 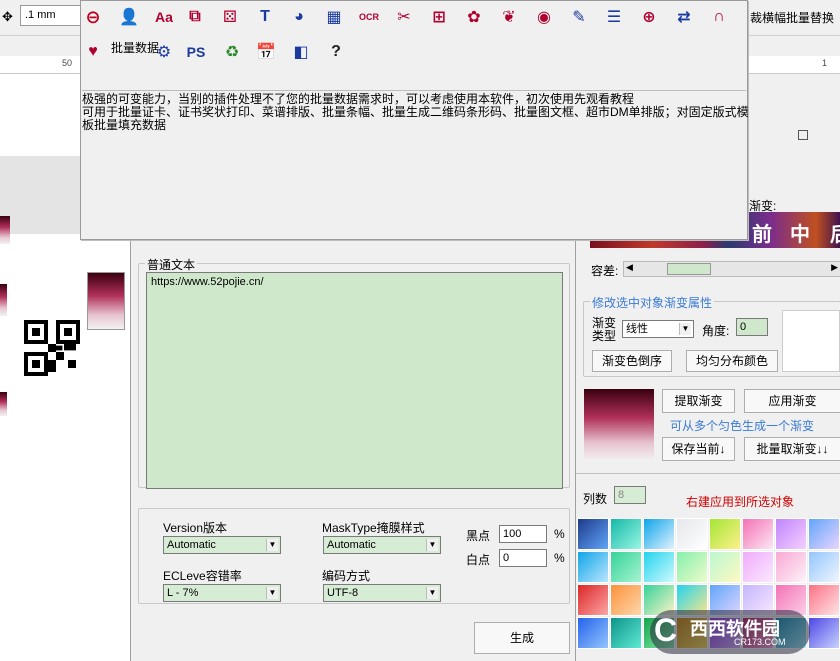 I want to click on user-add-icon: 👤, so click(x=129, y=17).